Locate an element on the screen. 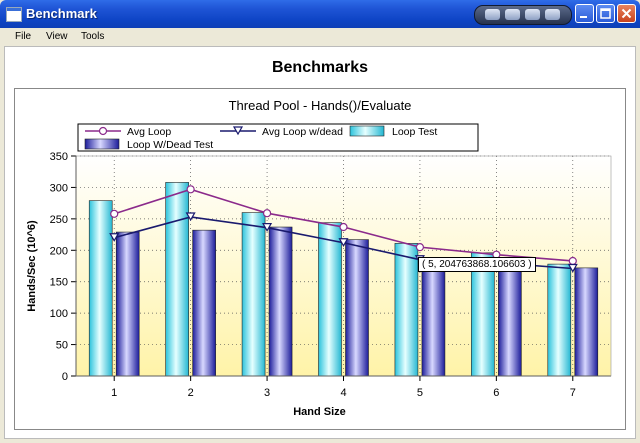 This screenshot has width=640, height=443. menu-file: File is located at coordinates (23, 36).